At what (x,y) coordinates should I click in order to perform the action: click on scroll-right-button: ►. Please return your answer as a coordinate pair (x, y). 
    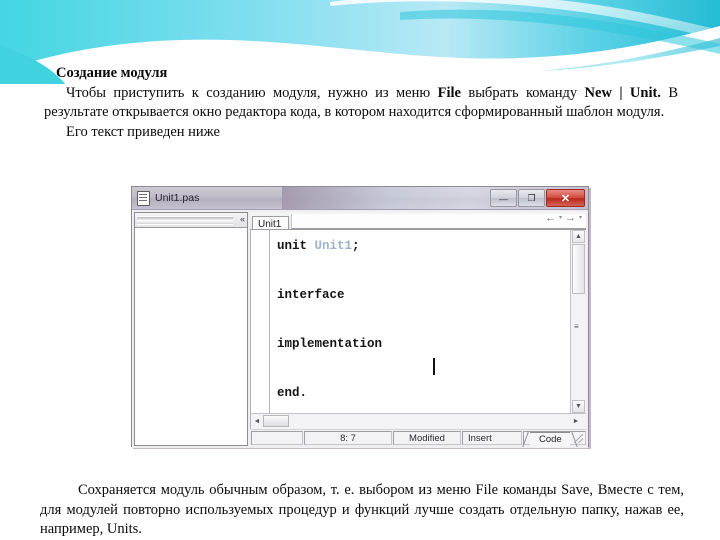
    Looking at the image, I should click on (576, 421).